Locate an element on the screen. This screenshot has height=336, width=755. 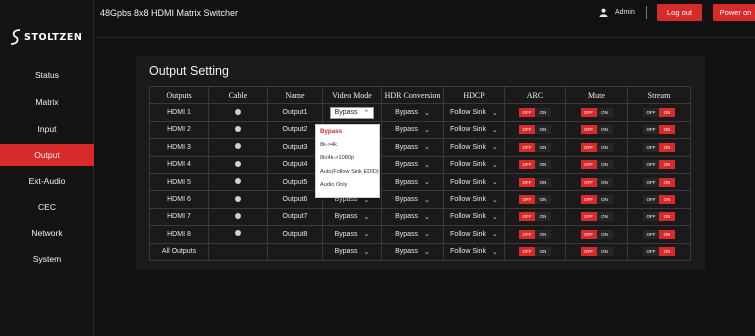
sidebar-item-cec: CEC is located at coordinates (47, 207).